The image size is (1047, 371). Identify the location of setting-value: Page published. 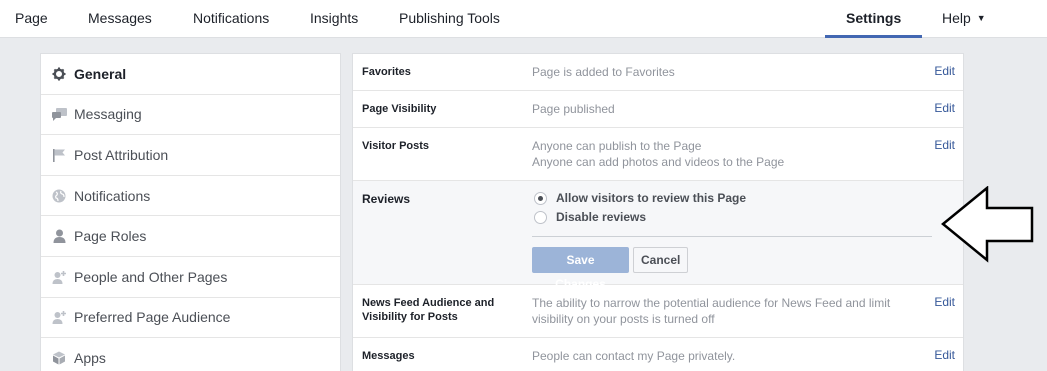
(573, 109).